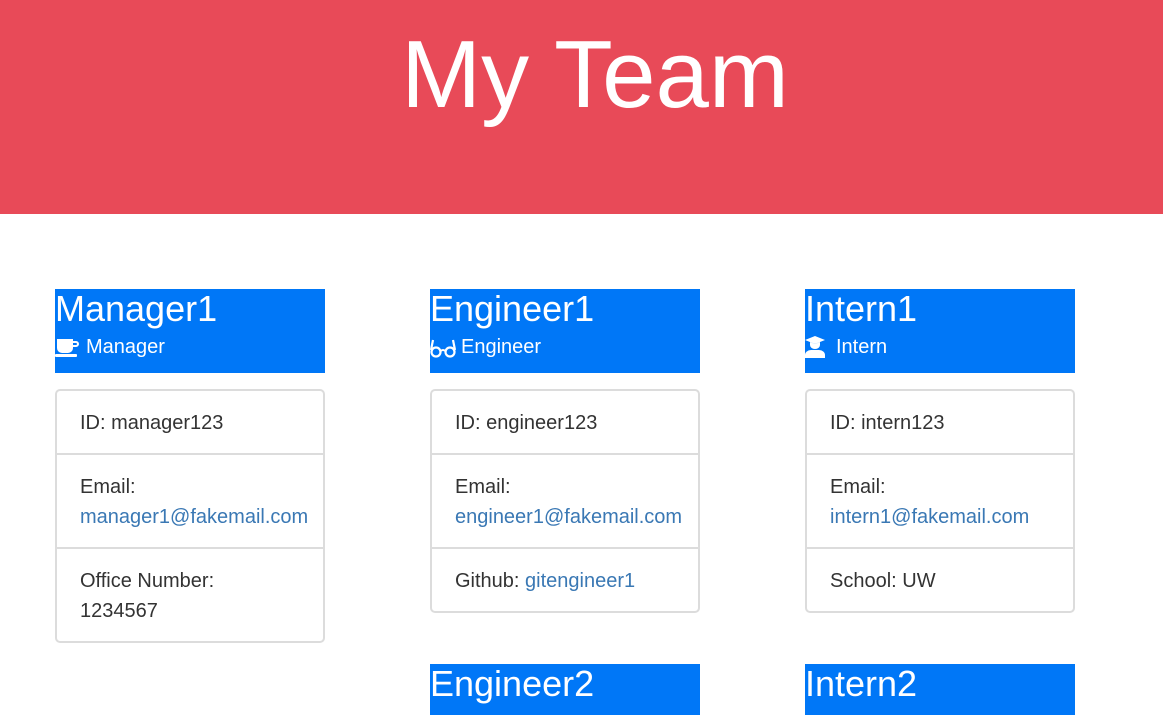 The image size is (1163, 715). I want to click on list-item-email: Email: intern1@fakemail.com, so click(940, 500).